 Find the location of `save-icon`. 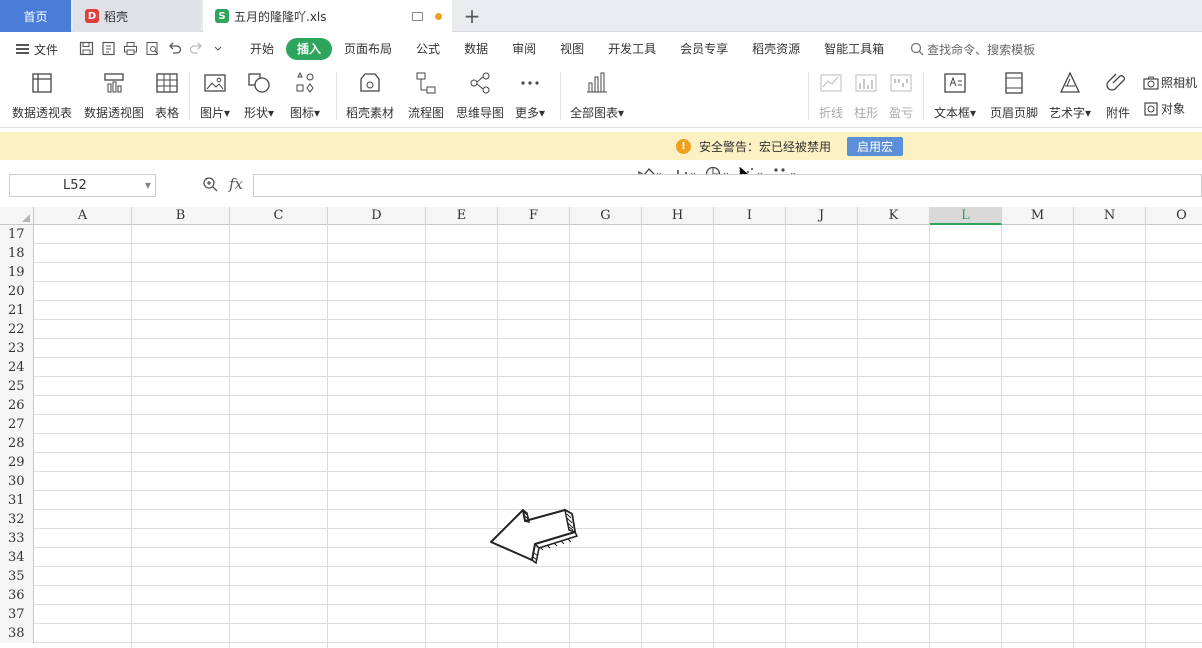

save-icon is located at coordinates (86, 49).